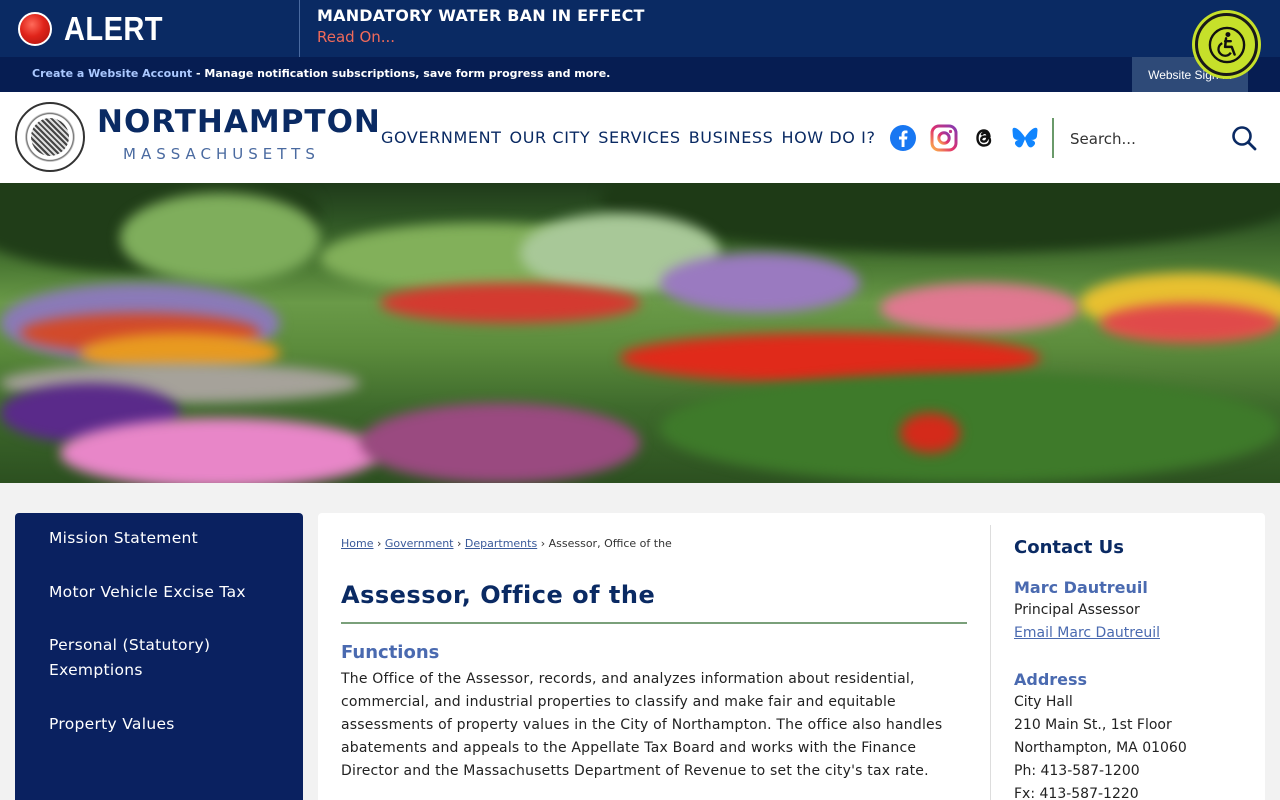 This screenshot has height=800, width=1280. Describe the element at coordinates (903, 138) in the screenshot. I see `facebook-icon` at that location.